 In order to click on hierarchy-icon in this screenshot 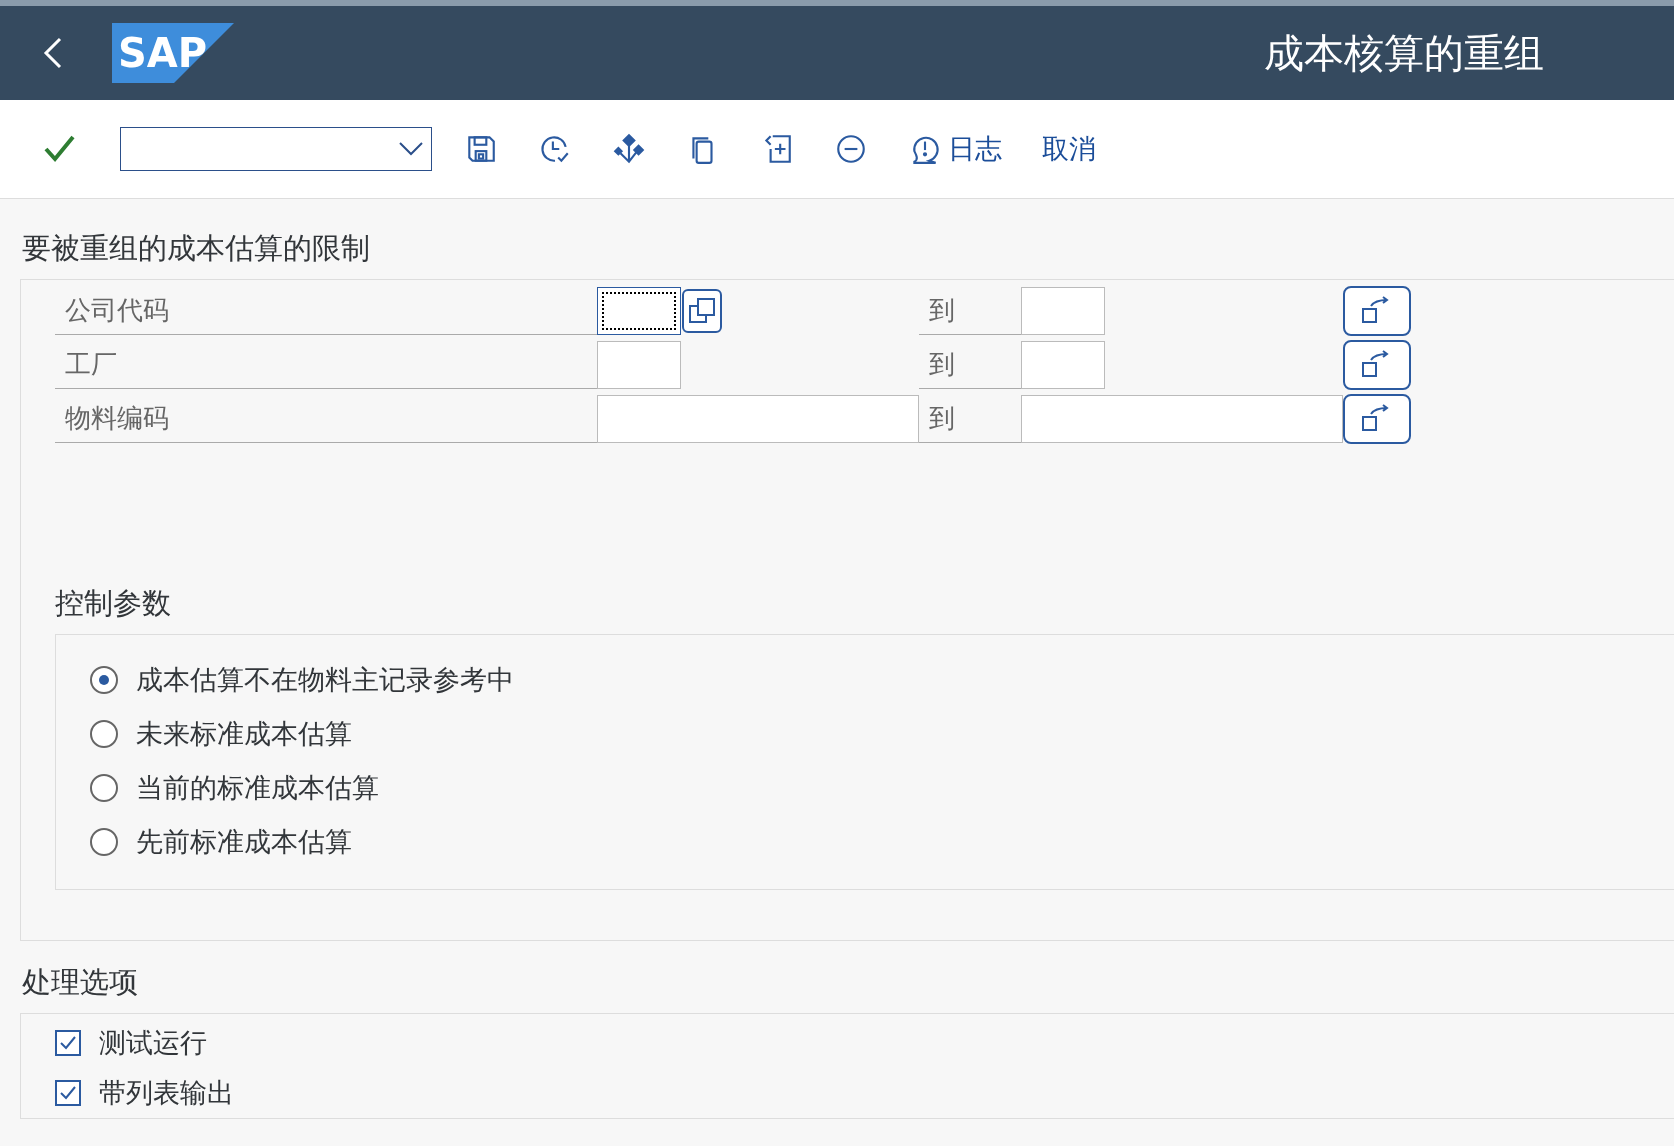, I will do `click(629, 149)`.